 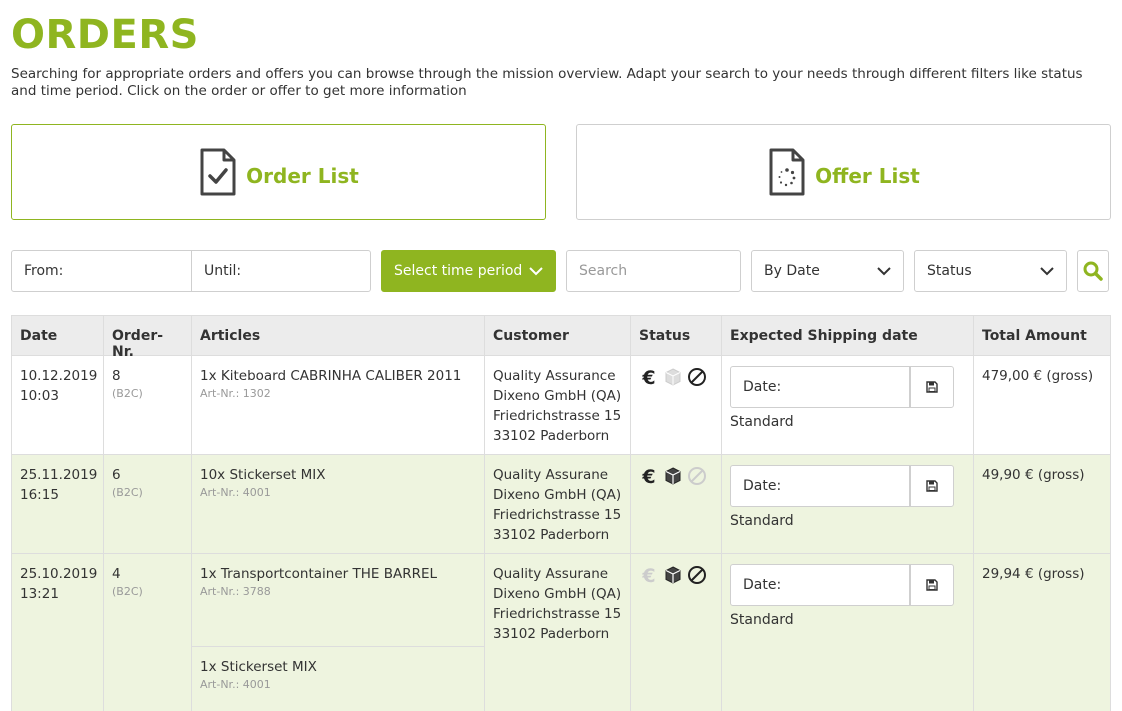 I want to click on tab-order-list-label: Order List, so click(x=302, y=176).